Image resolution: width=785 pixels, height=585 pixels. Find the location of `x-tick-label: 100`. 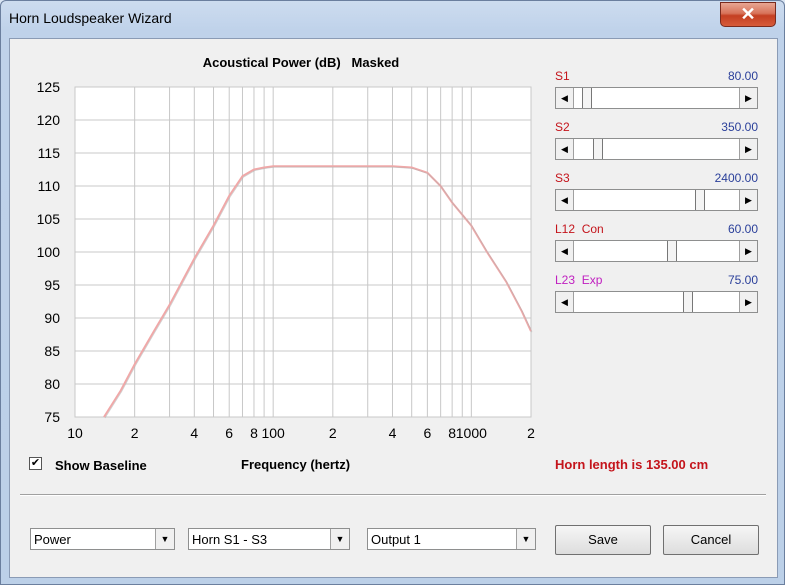

x-tick-label: 100 is located at coordinates (273, 433).